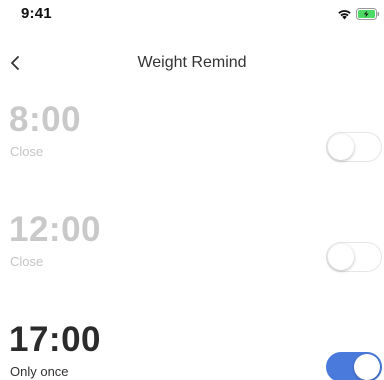 The width and height of the screenshot is (384, 380). What do you see at coordinates (192, 14) in the screenshot?
I see `status-bar: 9:41` at bounding box center [192, 14].